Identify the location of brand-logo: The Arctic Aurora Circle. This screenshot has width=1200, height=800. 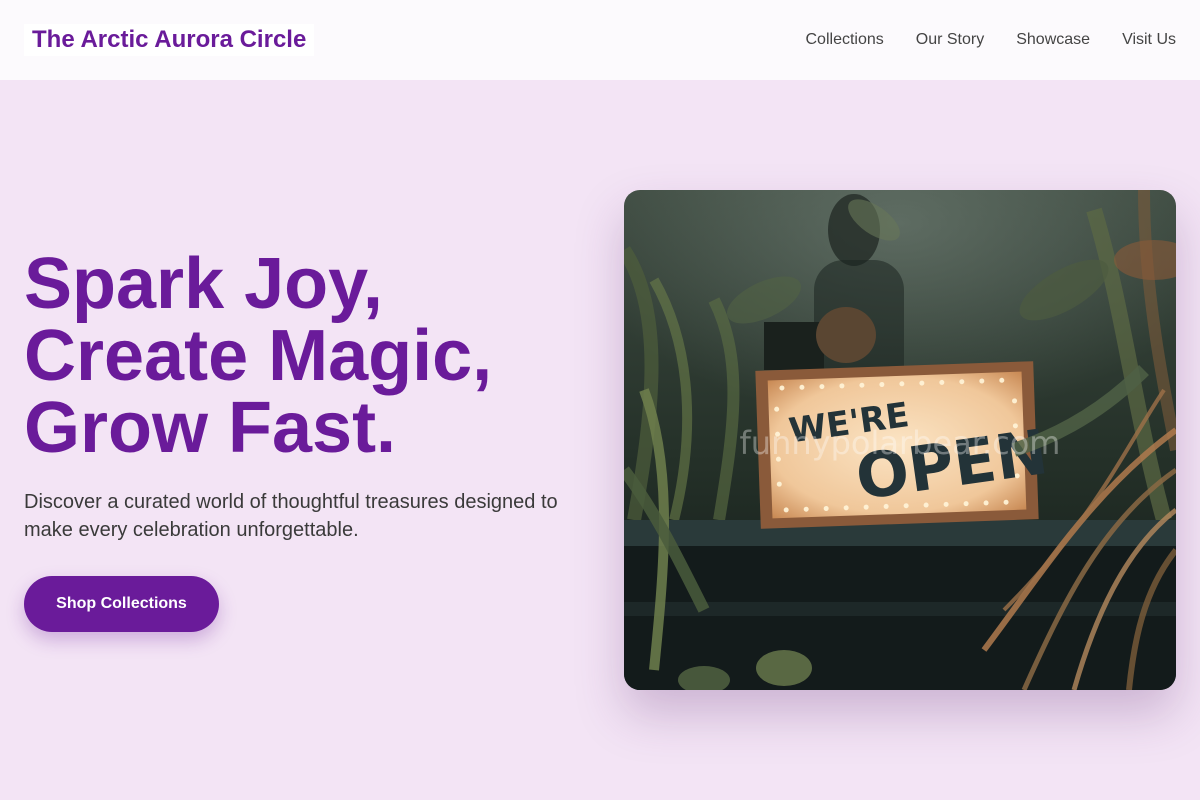
(169, 40).